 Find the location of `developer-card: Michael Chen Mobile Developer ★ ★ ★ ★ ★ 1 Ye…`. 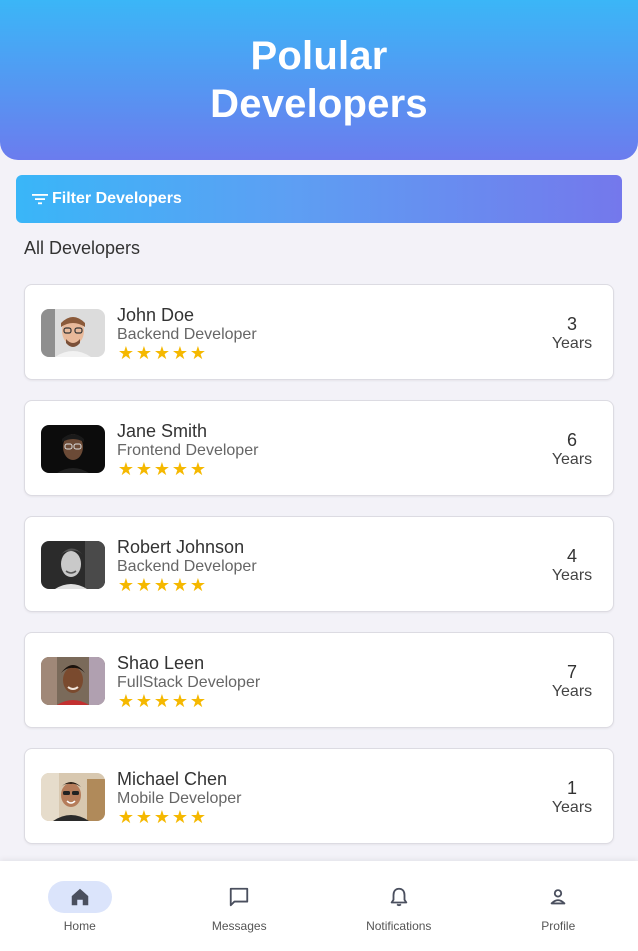

developer-card: Michael Chen Mobile Developer ★ ★ ★ ★ ★ 1 Ye… is located at coordinates (319, 796).